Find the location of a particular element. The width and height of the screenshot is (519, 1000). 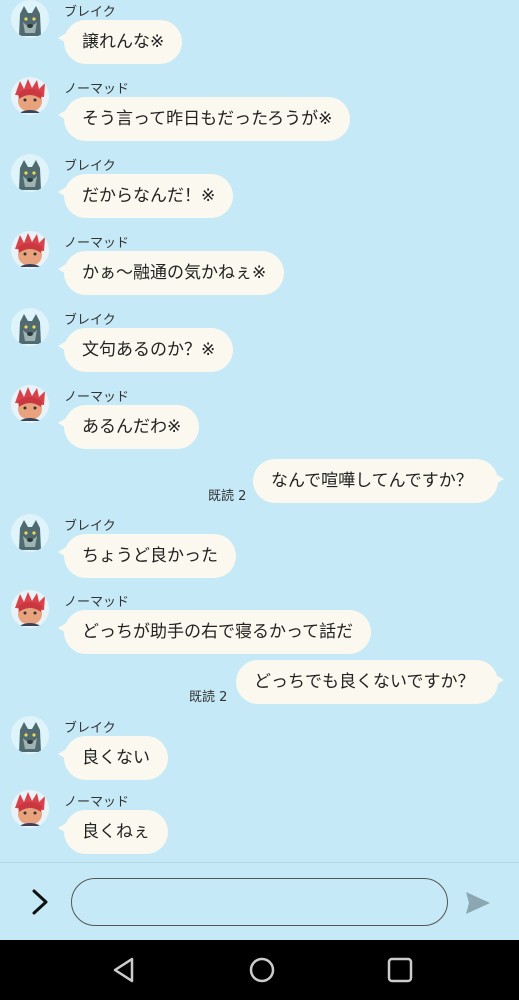

back-triangle-icon is located at coordinates (124, 970).